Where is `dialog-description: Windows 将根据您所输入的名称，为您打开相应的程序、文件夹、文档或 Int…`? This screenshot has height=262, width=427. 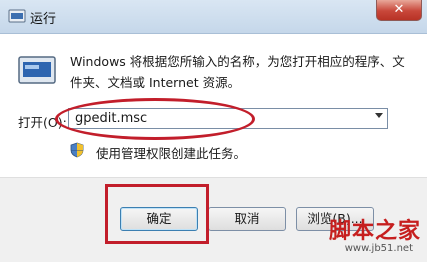
dialog-description: Windows 将根据您所输入的名称，为您打开相应的程序、文件夹、文档或 Int… is located at coordinates (237, 72).